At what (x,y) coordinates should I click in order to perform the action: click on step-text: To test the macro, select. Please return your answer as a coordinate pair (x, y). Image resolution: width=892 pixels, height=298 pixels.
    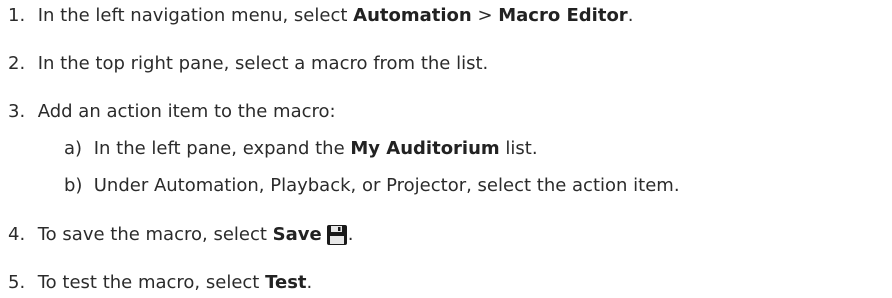
    Looking at the image, I should click on (151, 282).